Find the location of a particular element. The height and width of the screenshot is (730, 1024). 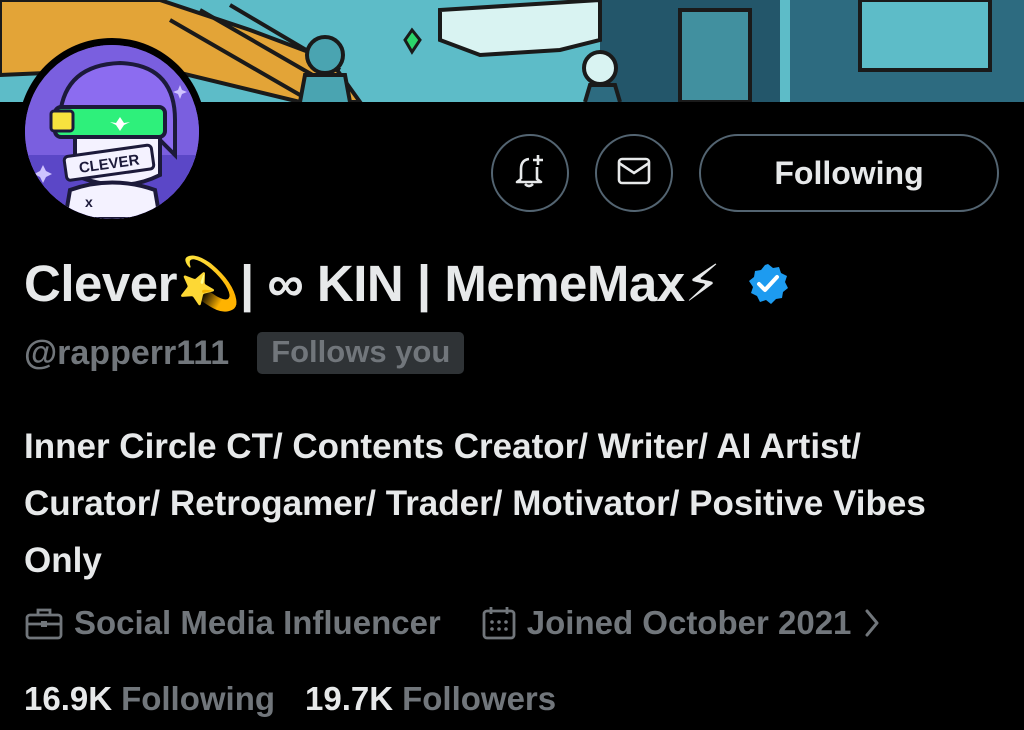

handle: @rapperr111 is located at coordinates (127, 352).